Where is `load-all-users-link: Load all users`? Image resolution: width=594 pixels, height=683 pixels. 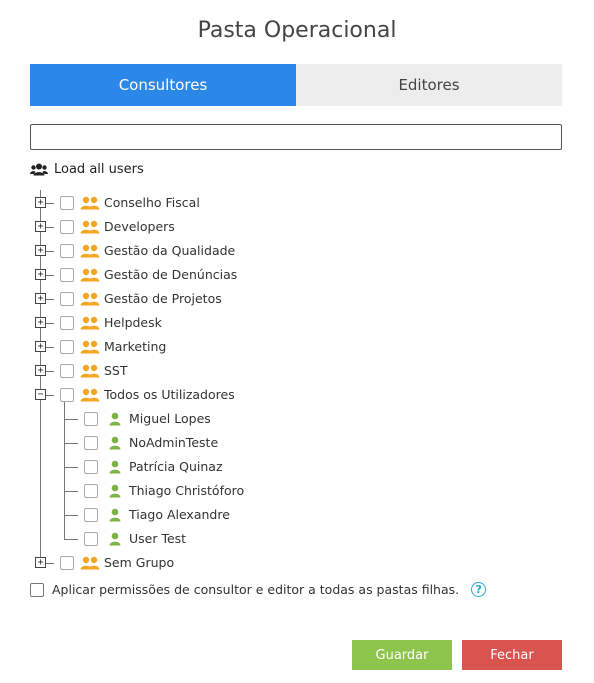
load-all-users-link: Load all users is located at coordinates (87, 169).